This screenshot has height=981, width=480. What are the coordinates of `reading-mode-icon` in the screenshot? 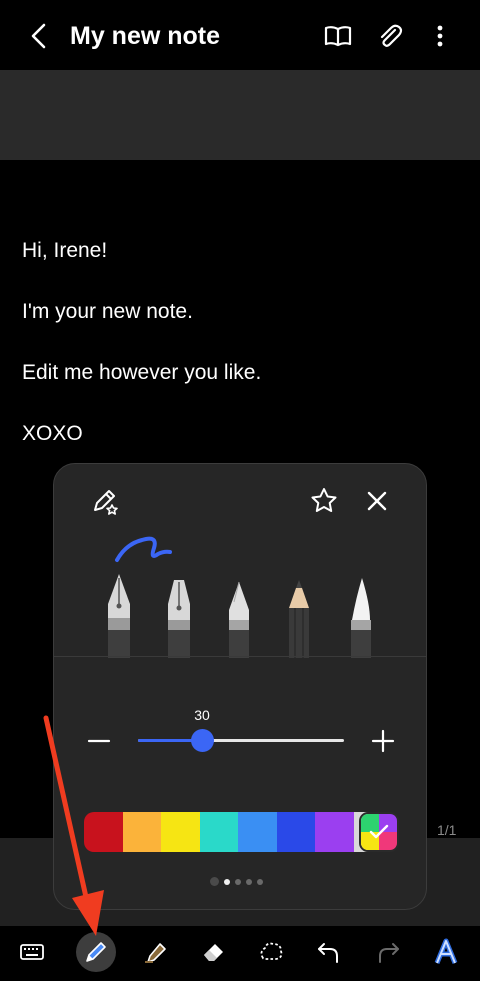 It's located at (338, 36).